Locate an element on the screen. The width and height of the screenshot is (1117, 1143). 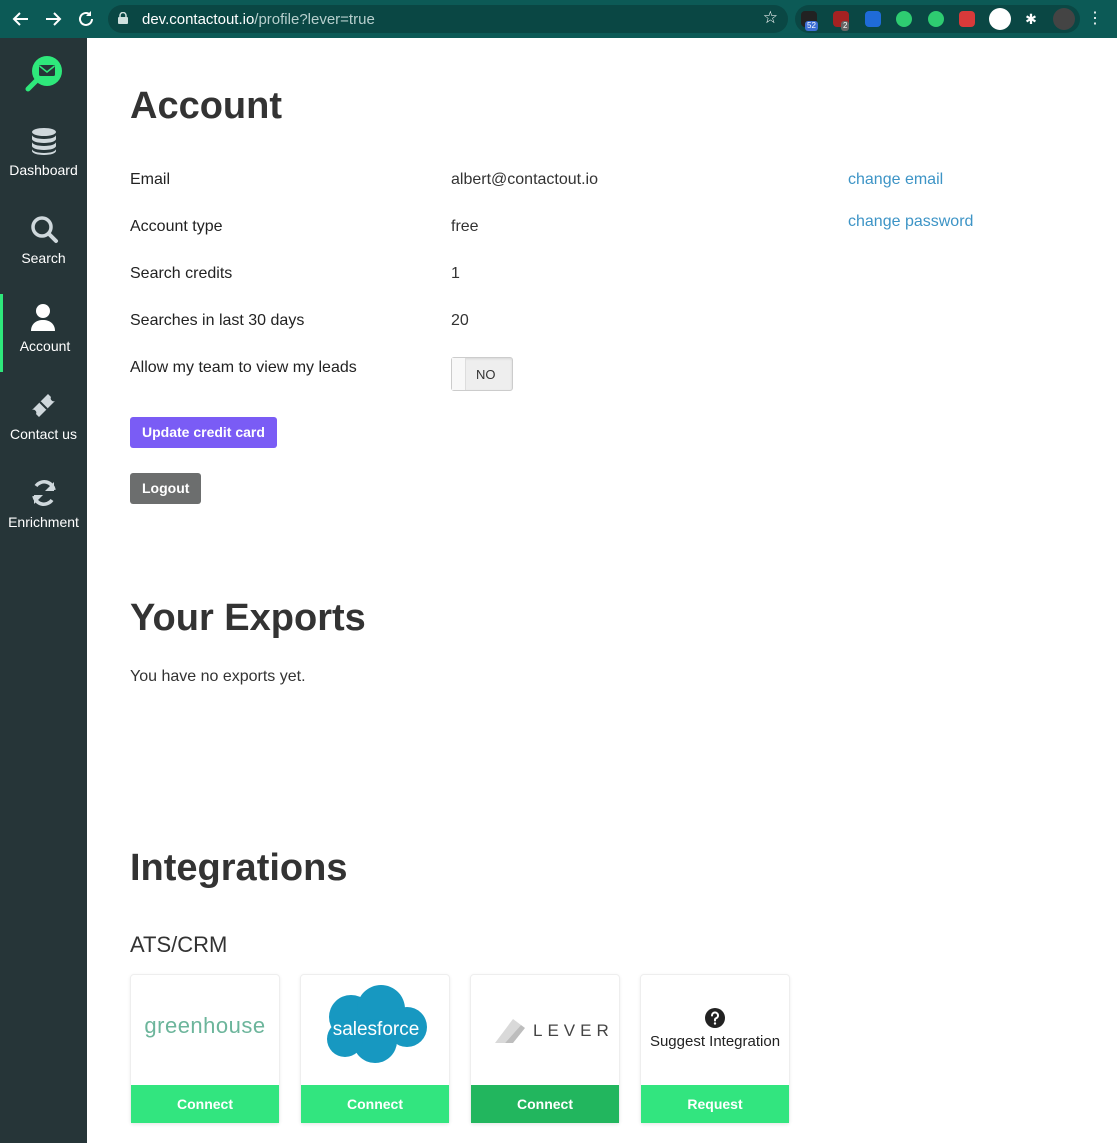
kebab-menu-icon: ⋮ is located at coordinates (1095, 19).